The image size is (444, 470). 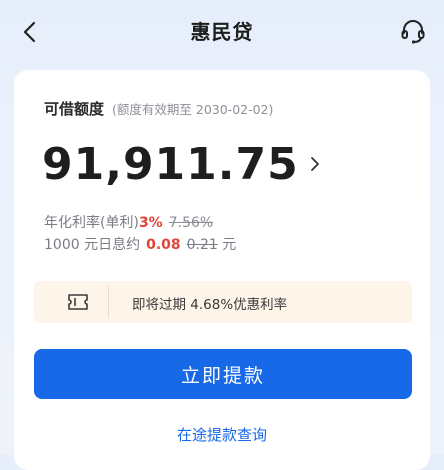 I want to click on rate-original: 7.56%, so click(x=191, y=223).